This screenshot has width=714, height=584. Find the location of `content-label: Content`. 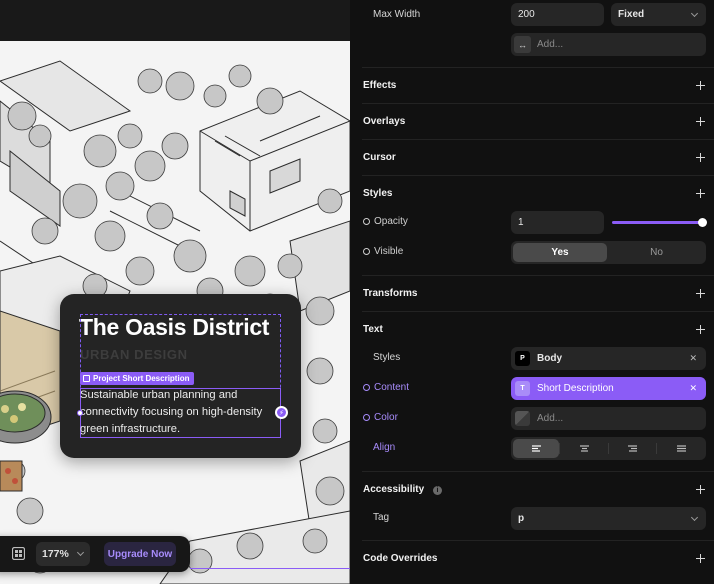

content-label: Content is located at coordinates (386, 387).